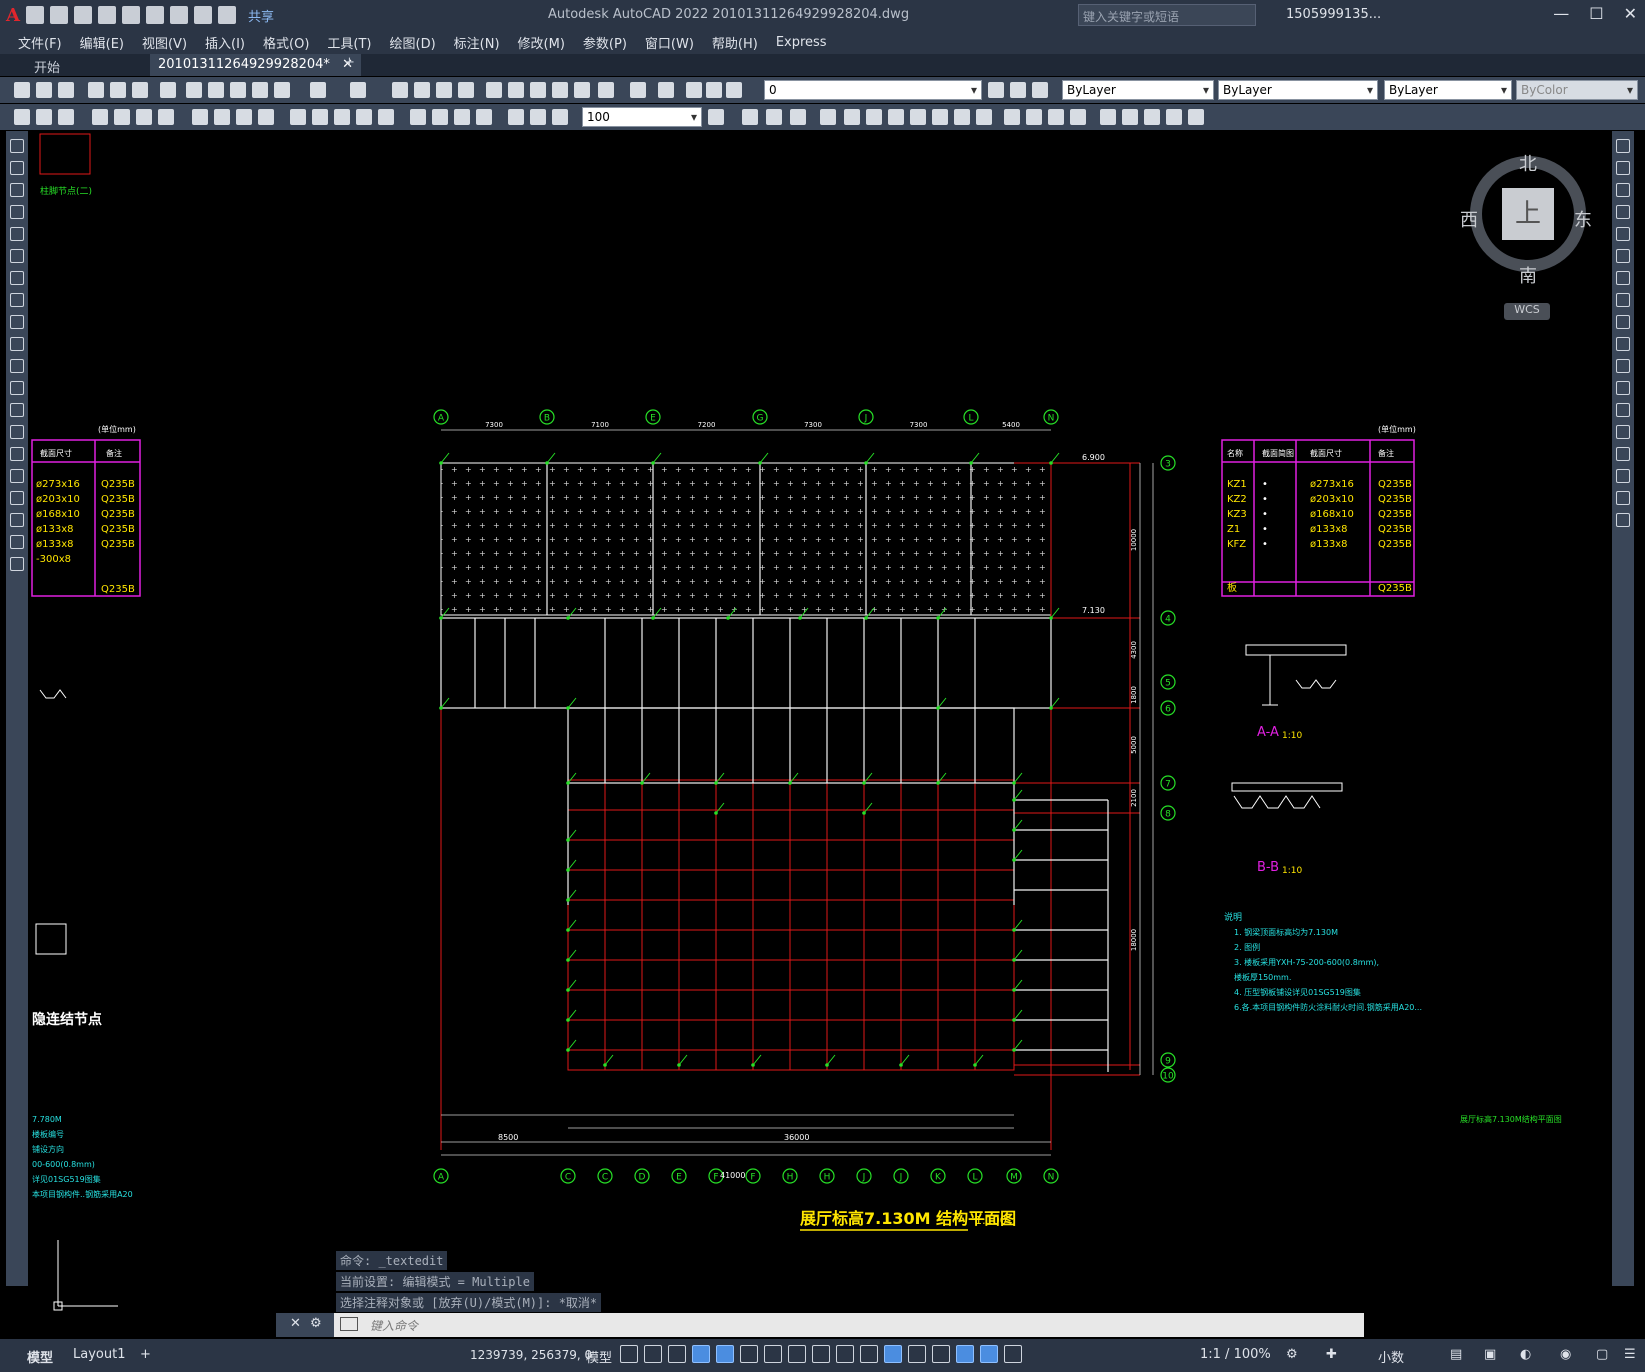  I want to click on annotation-monitor-icon: ✚, so click(1331, 1354).